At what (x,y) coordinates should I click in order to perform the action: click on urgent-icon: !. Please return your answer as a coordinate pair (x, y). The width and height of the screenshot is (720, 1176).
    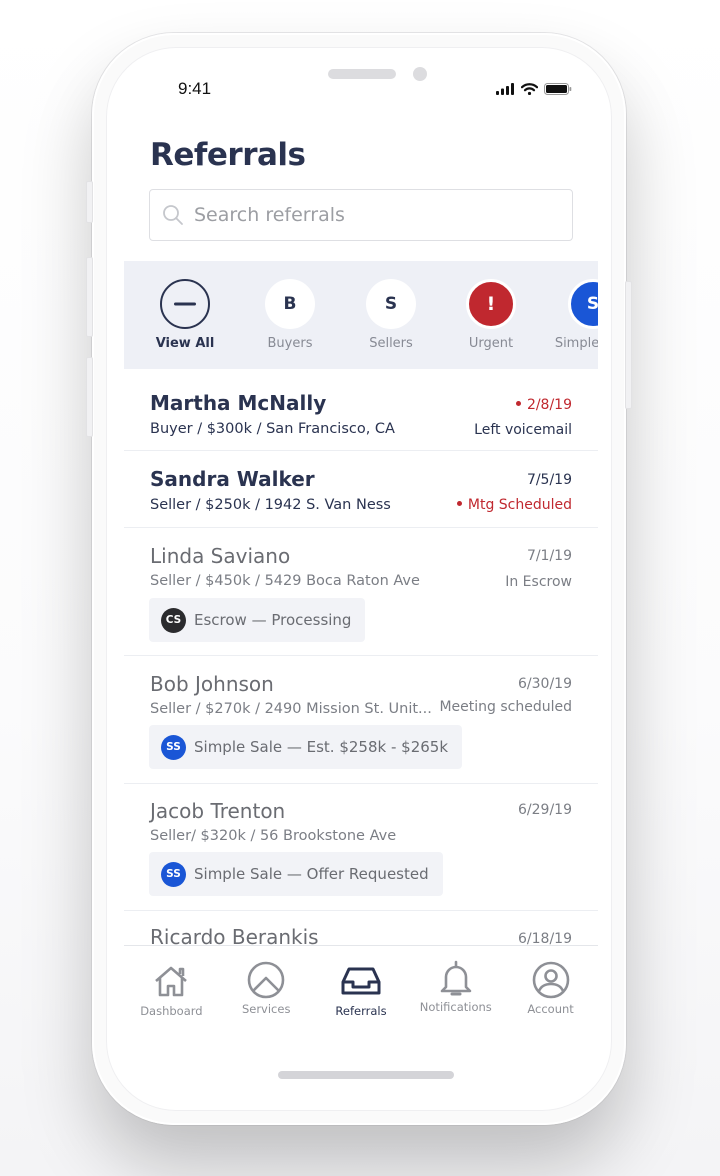
    Looking at the image, I should click on (491, 304).